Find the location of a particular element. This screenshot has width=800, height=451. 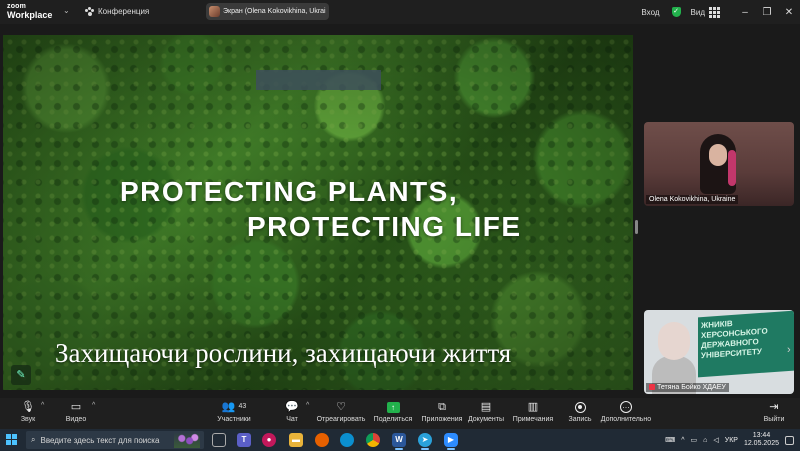

presenter-avatar is located at coordinates (214, 11).